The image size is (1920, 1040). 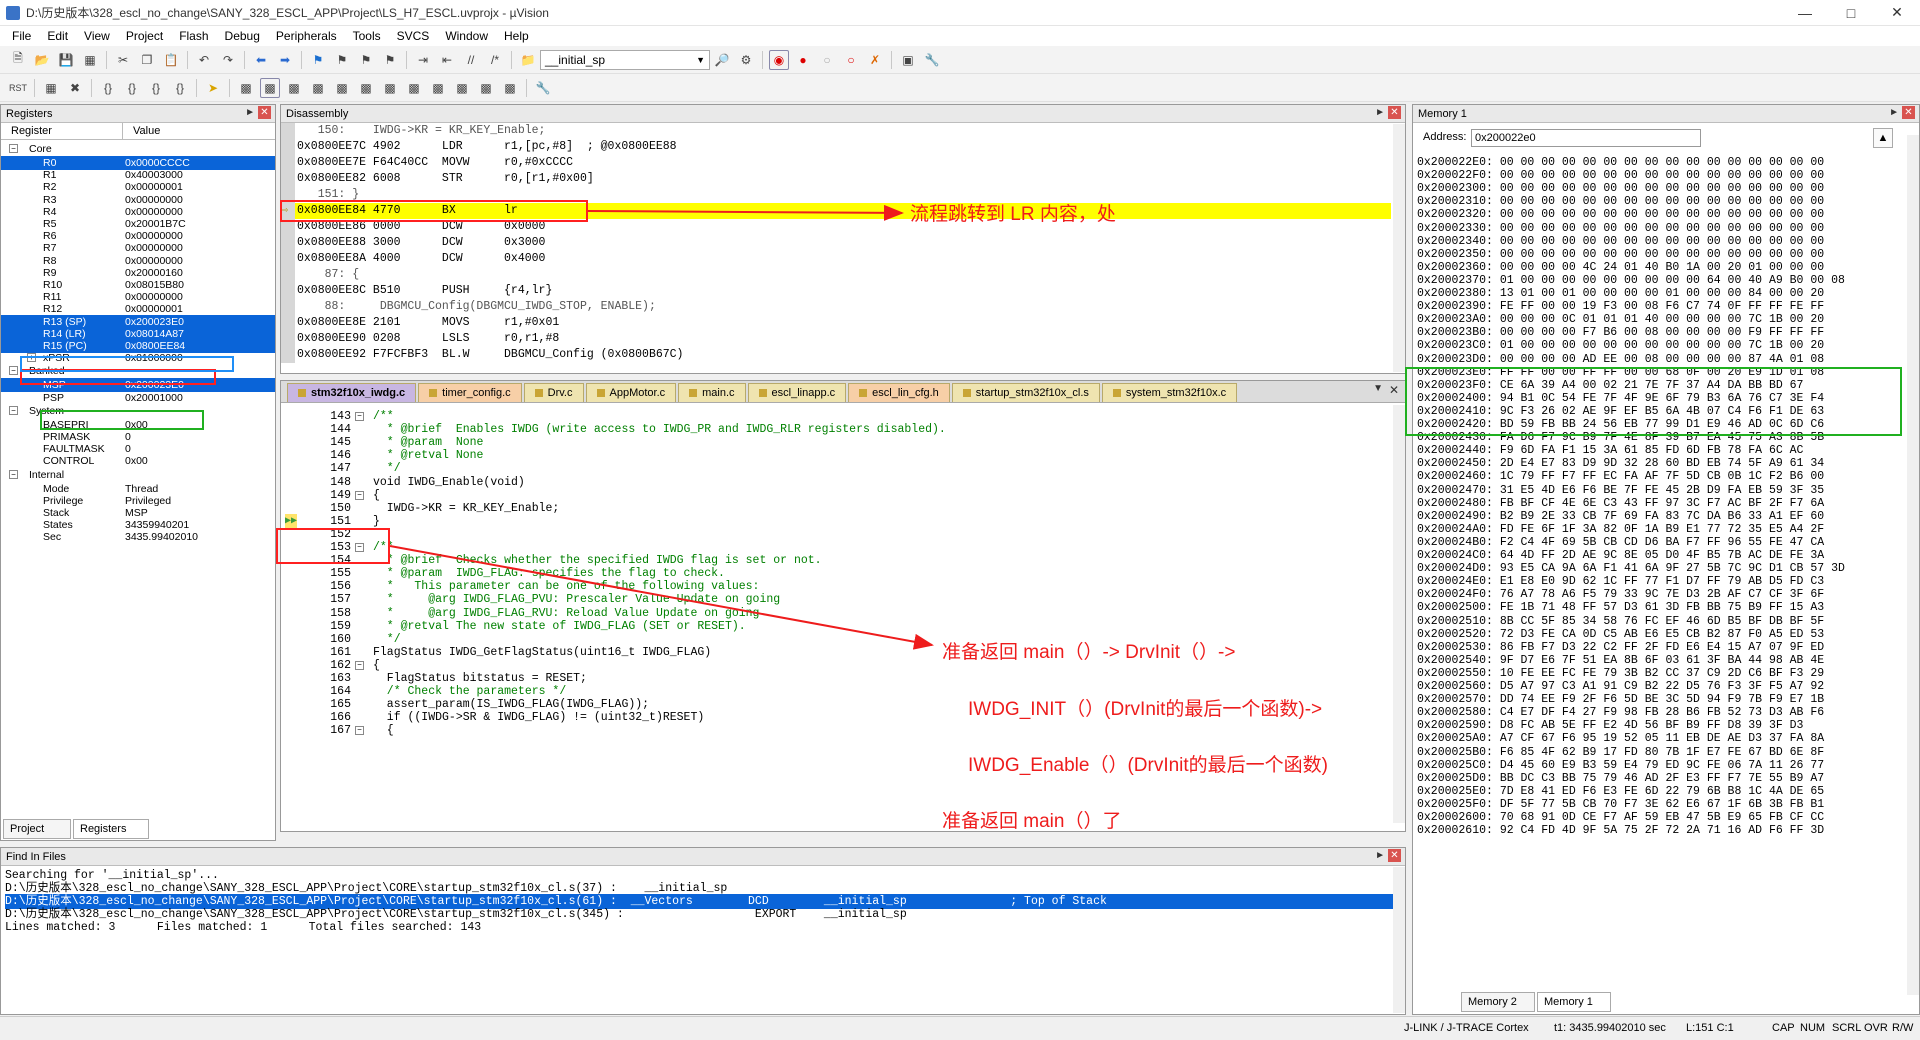 What do you see at coordinates (390, 60) in the screenshot?
I see `clear-bookmarks-icon: ⚑` at bounding box center [390, 60].